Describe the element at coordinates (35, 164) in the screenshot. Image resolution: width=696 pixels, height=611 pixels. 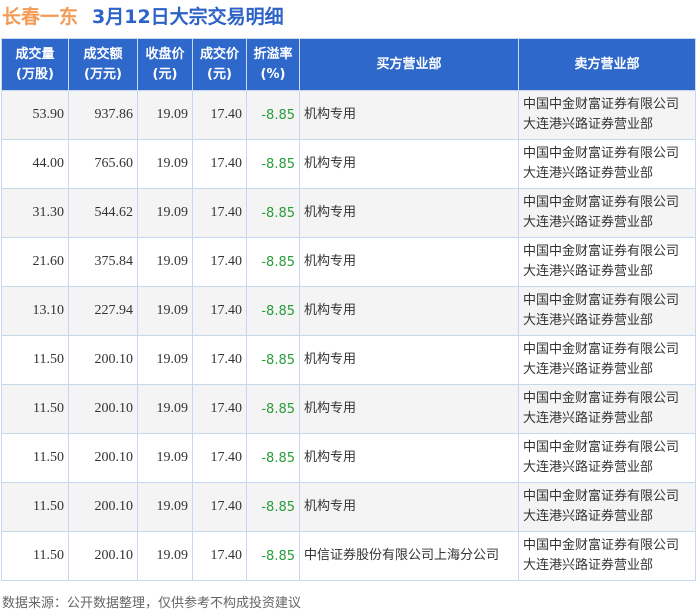
I see `cell-volume: 44.00` at that location.